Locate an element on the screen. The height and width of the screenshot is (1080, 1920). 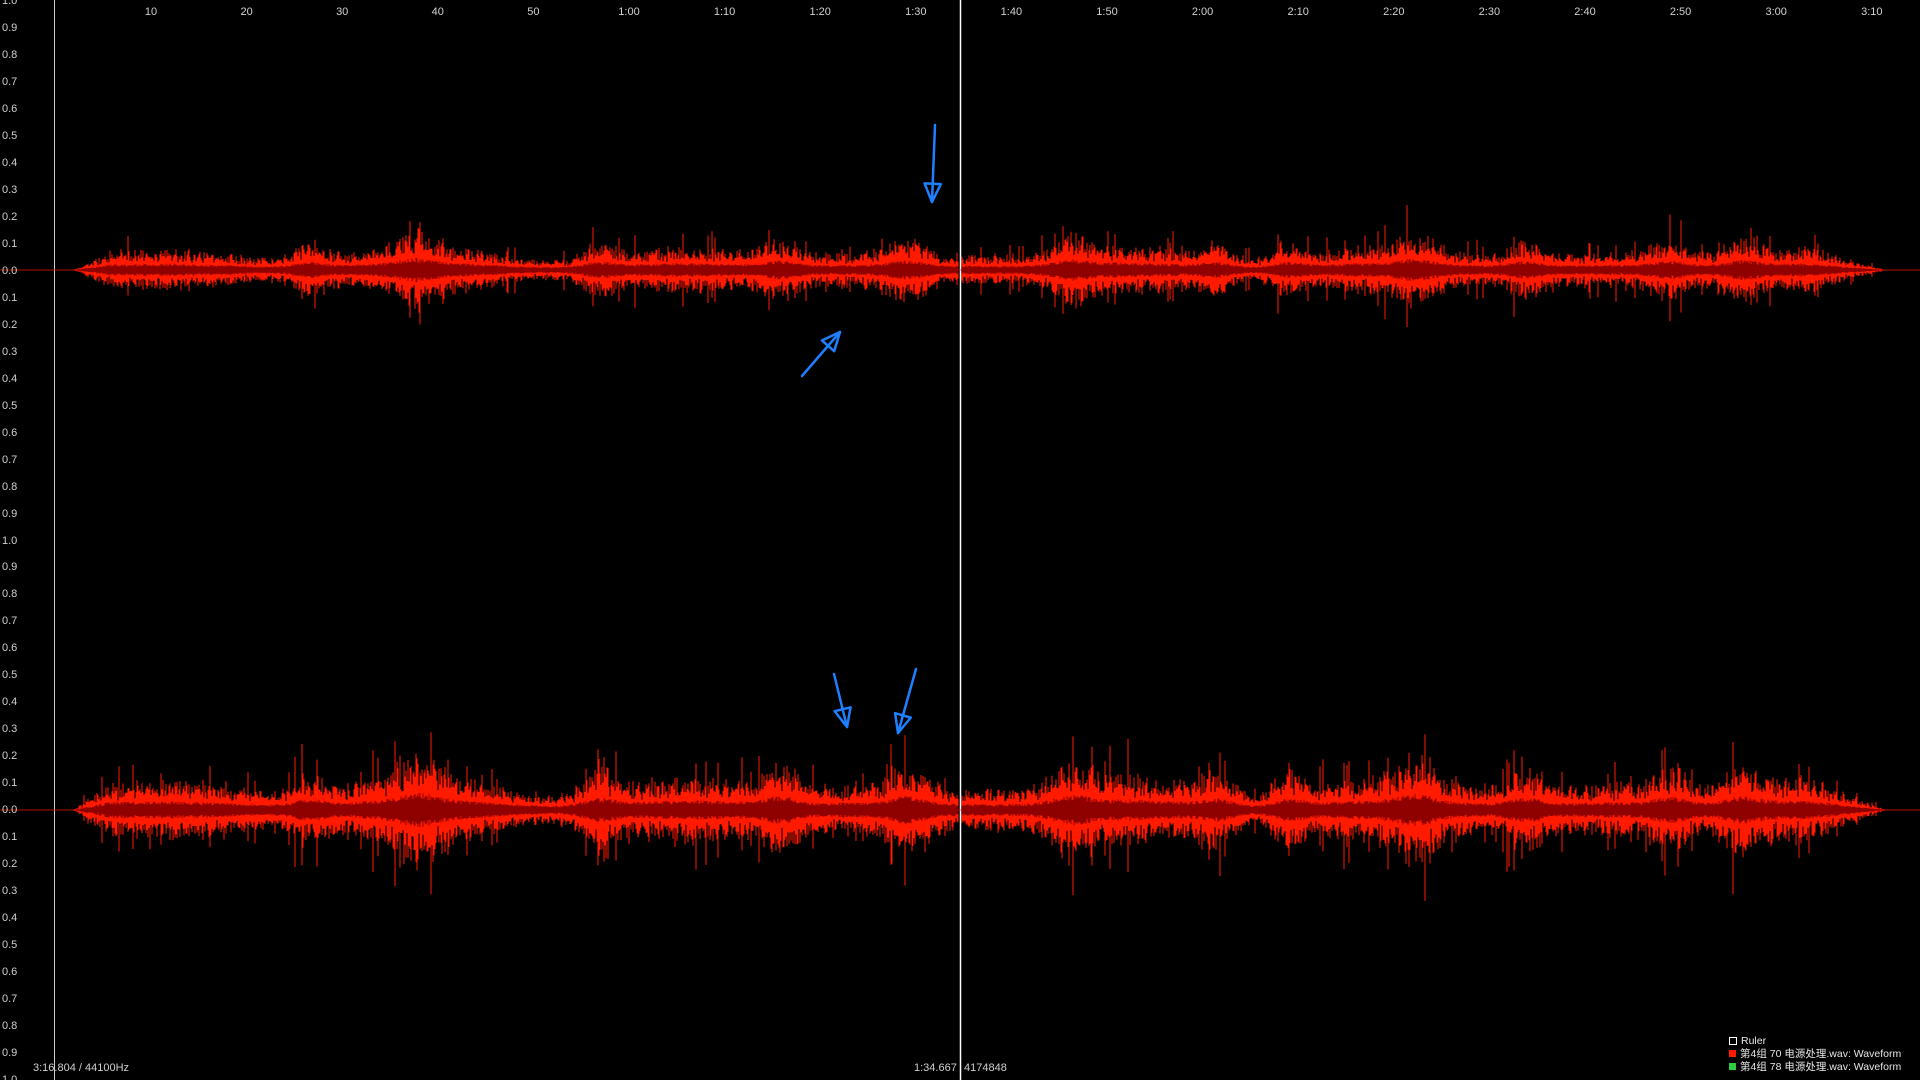
legend-item-track2: 第4组 78 电源处理.wav: Waveform is located at coordinates (1824, 1066).